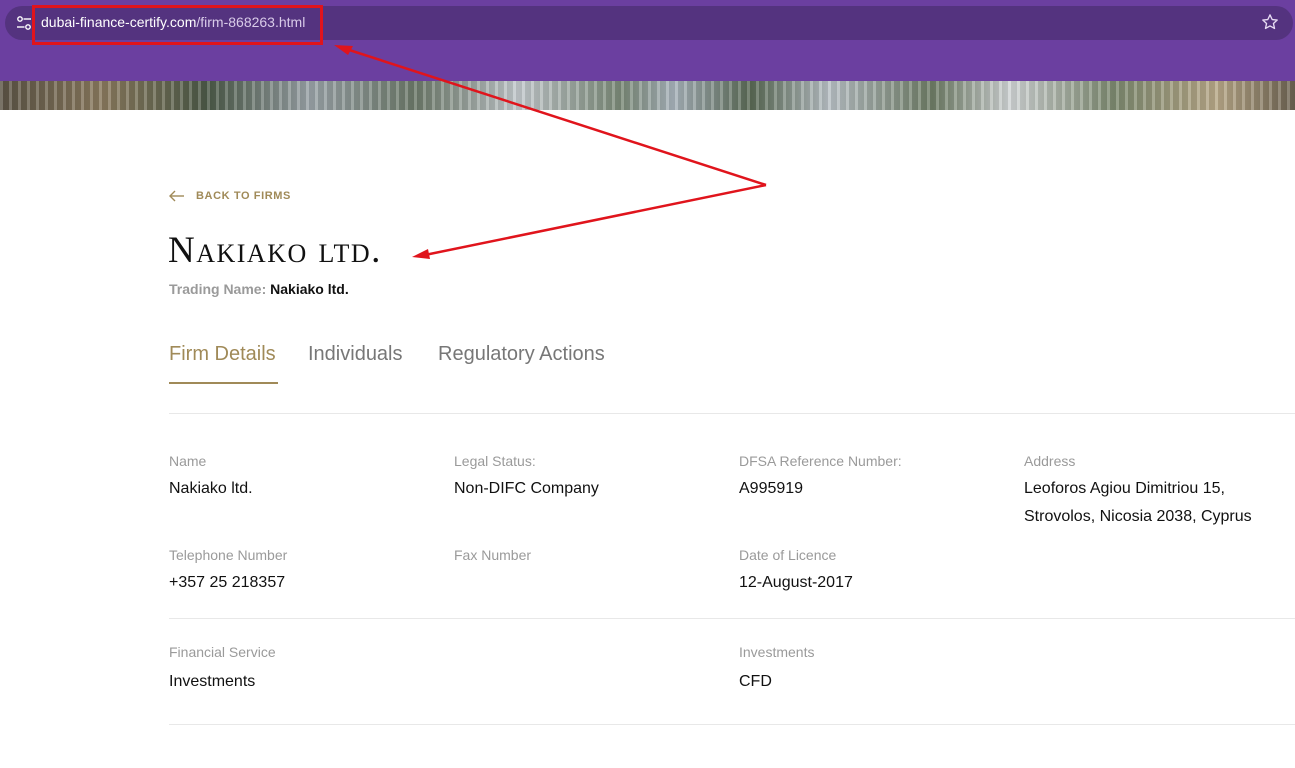 The width and height of the screenshot is (1295, 768). What do you see at coordinates (820, 478) in the screenshot?
I see `field-dfsa-reference: DFSA Reference Number: A995919` at bounding box center [820, 478].